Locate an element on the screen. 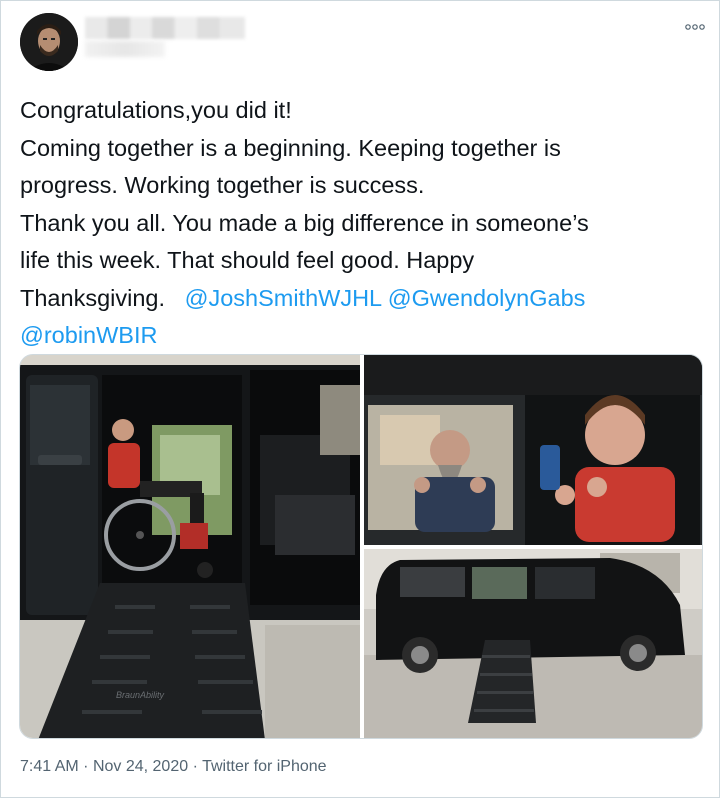  avatar is located at coordinates (49, 42).